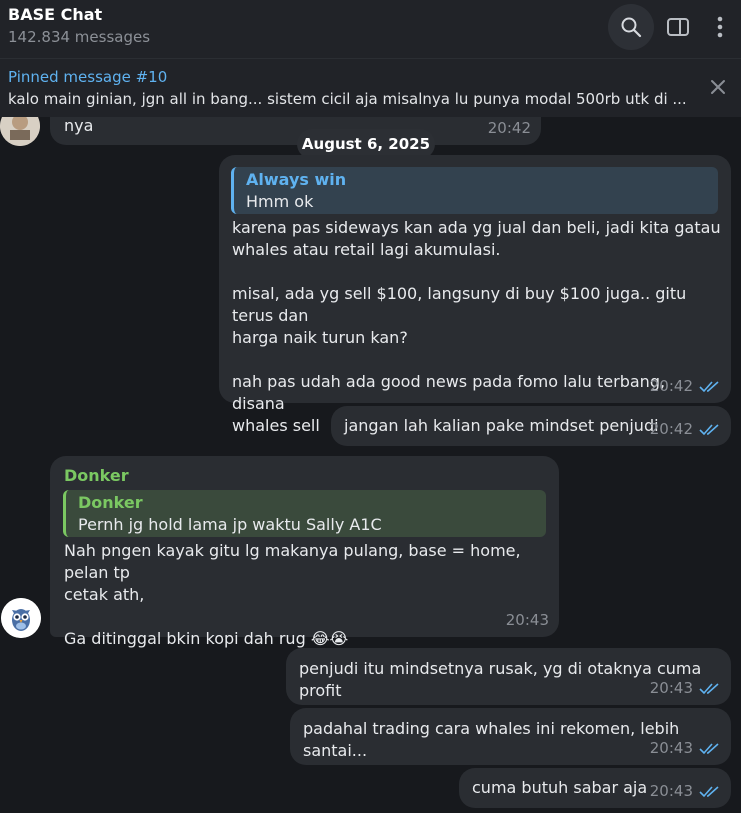 The image size is (741, 813). I want to click on close-icon, so click(718, 87).